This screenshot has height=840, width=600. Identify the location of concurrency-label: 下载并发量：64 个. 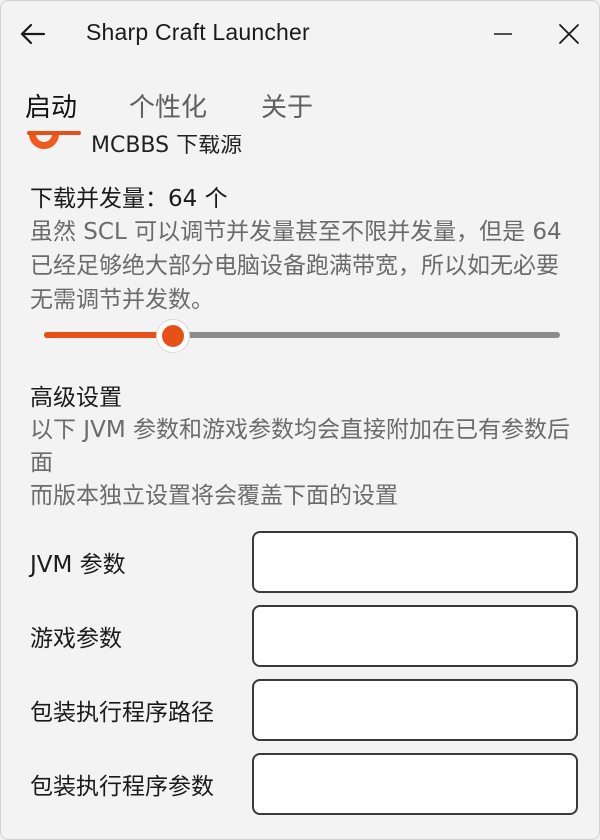
(129, 199).